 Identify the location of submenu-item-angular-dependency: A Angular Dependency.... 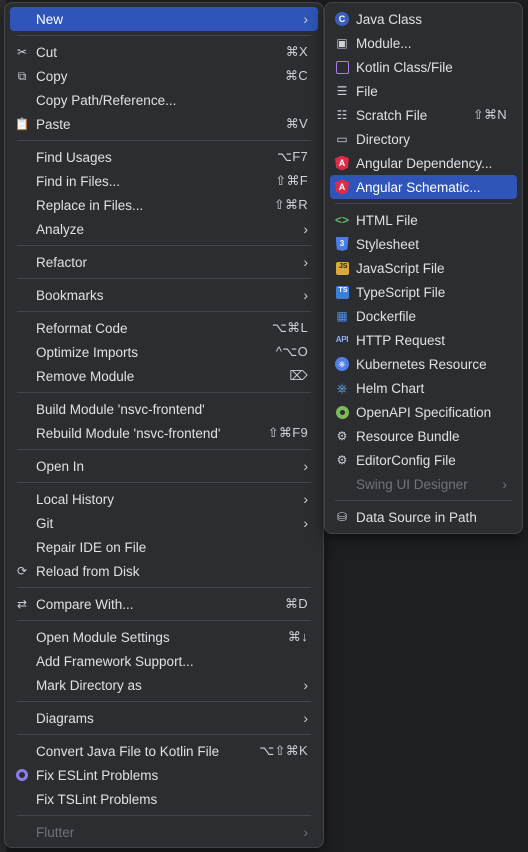
(423, 163).